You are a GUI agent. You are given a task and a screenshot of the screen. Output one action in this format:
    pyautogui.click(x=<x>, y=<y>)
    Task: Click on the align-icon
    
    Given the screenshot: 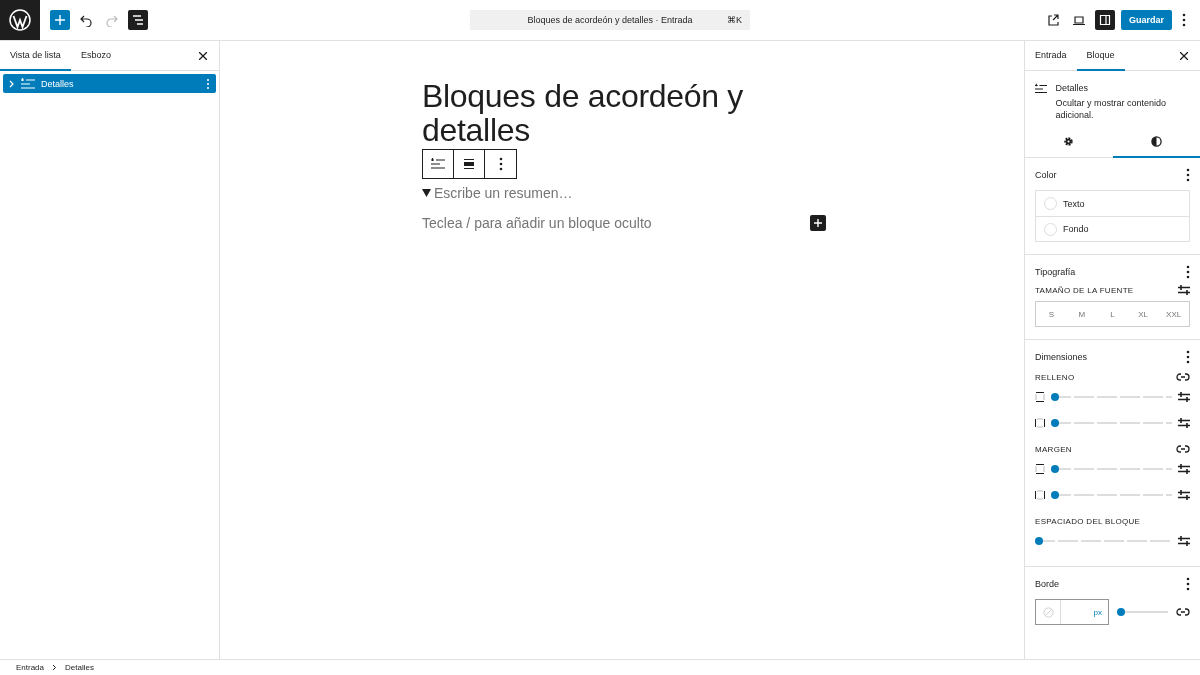 What is the action you would take?
    pyautogui.click(x=469, y=164)
    